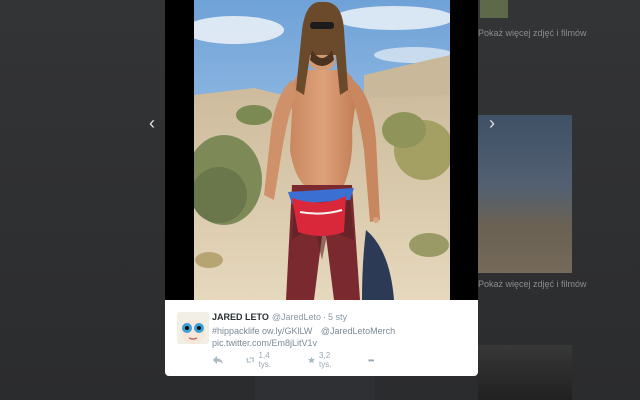 Image resolution: width=640 pixels, height=400 pixels. I want to click on short-url-link: ow.ly/GKlLW, so click(287, 331).